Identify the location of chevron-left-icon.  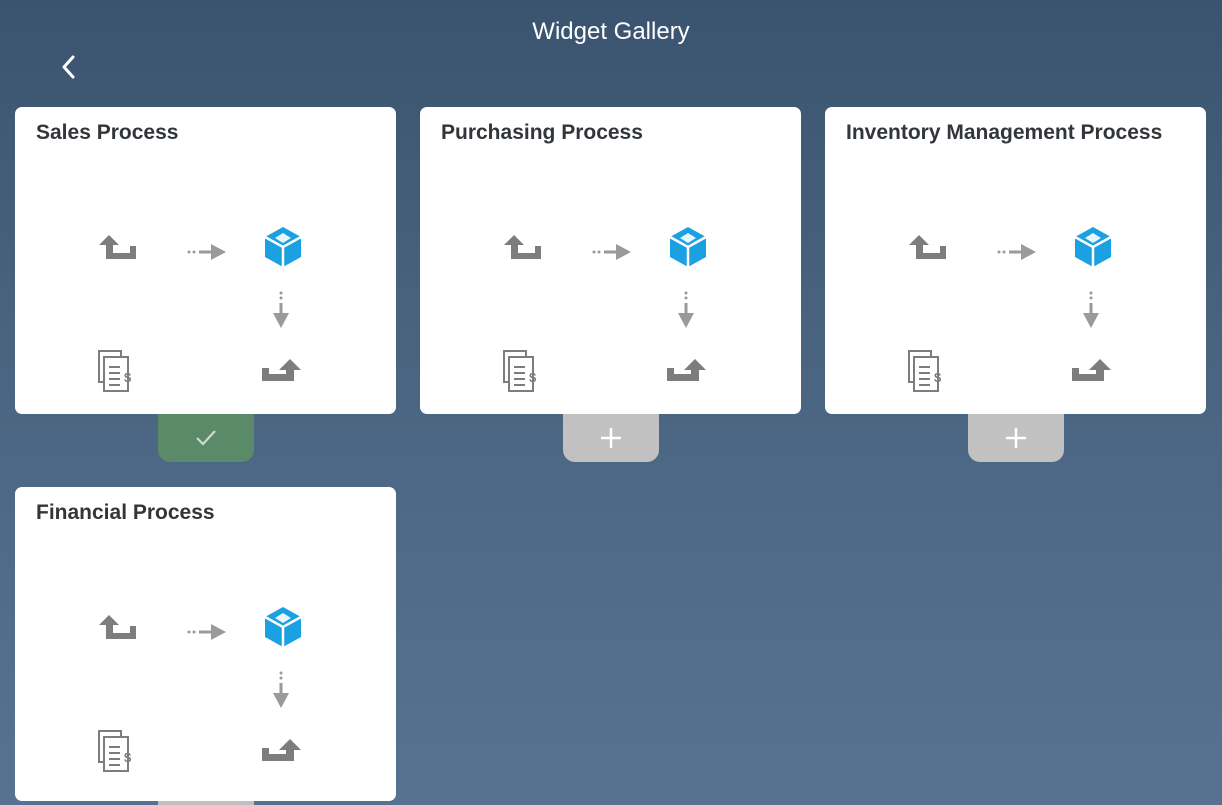
(68, 67).